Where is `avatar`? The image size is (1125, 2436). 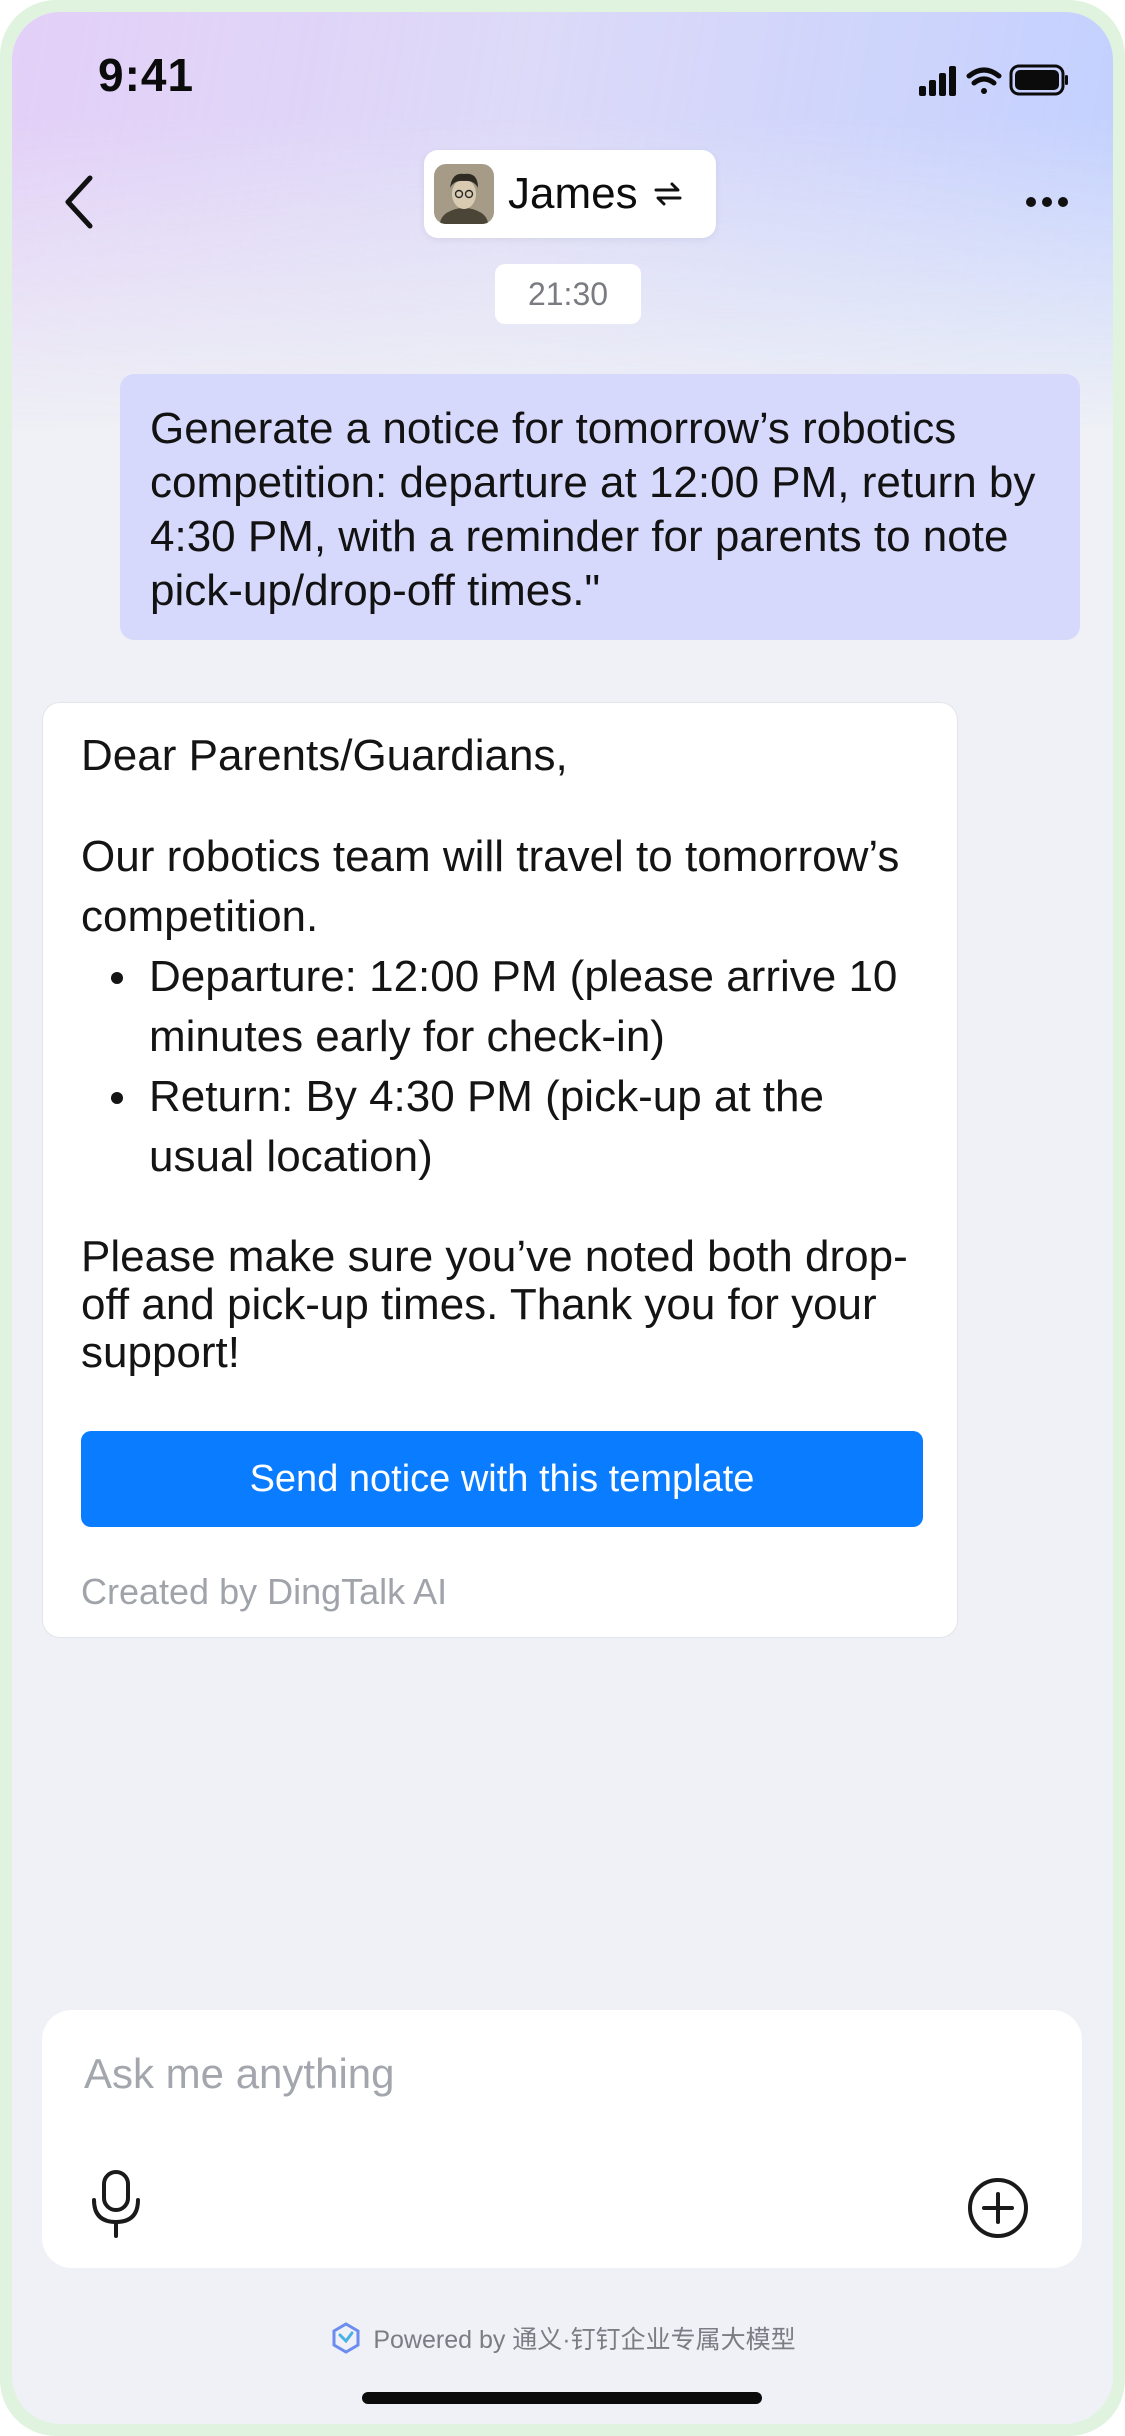
avatar is located at coordinates (464, 194).